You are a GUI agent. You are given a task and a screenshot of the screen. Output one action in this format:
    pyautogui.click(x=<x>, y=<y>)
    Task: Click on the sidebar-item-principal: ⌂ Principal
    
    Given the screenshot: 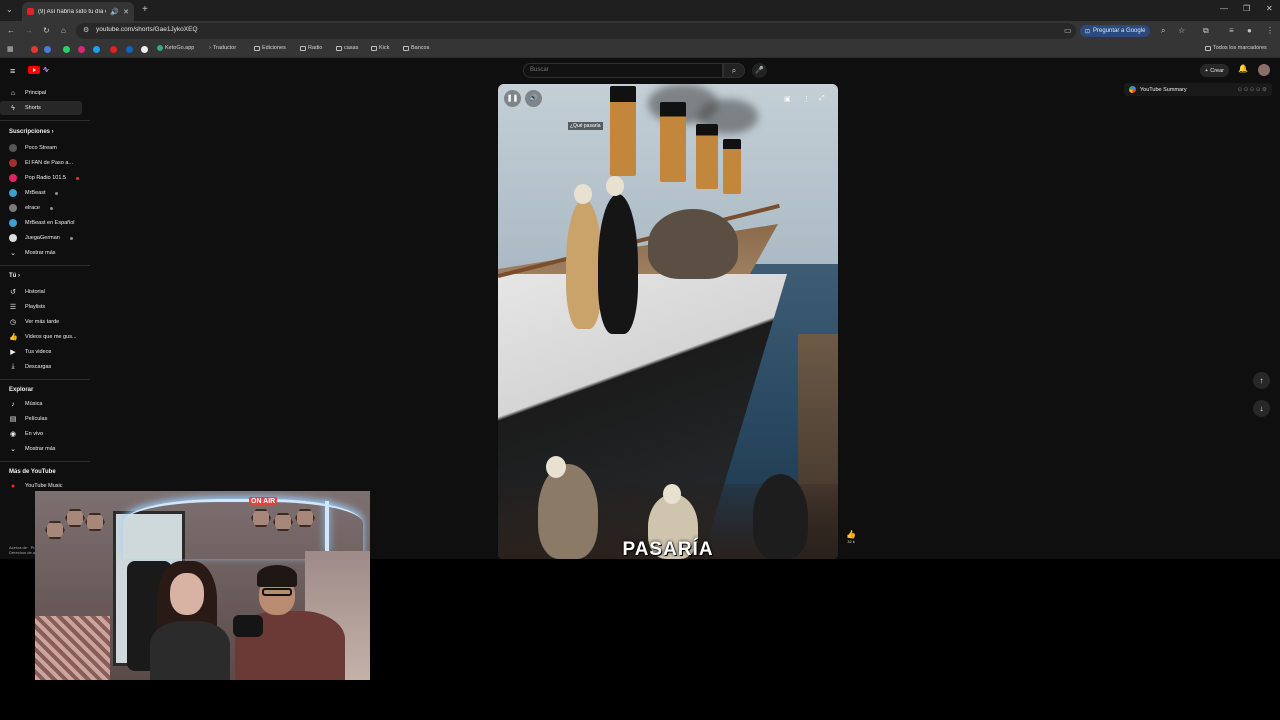 What is the action you would take?
    pyautogui.click(x=41, y=93)
    